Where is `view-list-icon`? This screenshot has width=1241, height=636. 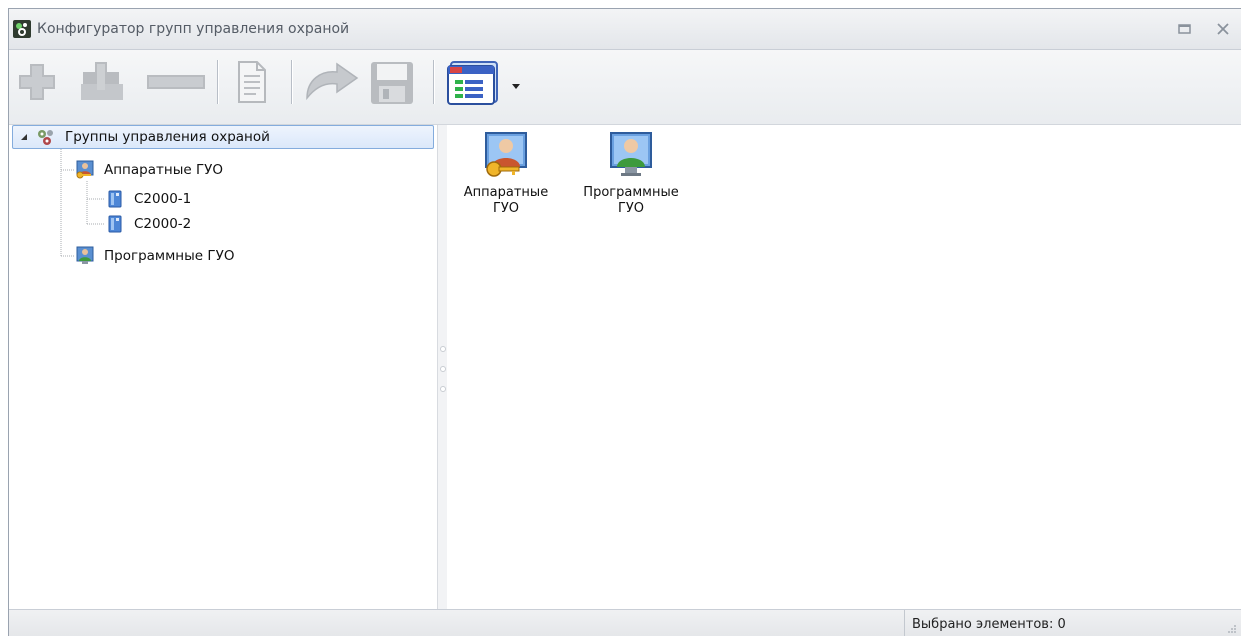 view-list-icon is located at coordinates (472, 83).